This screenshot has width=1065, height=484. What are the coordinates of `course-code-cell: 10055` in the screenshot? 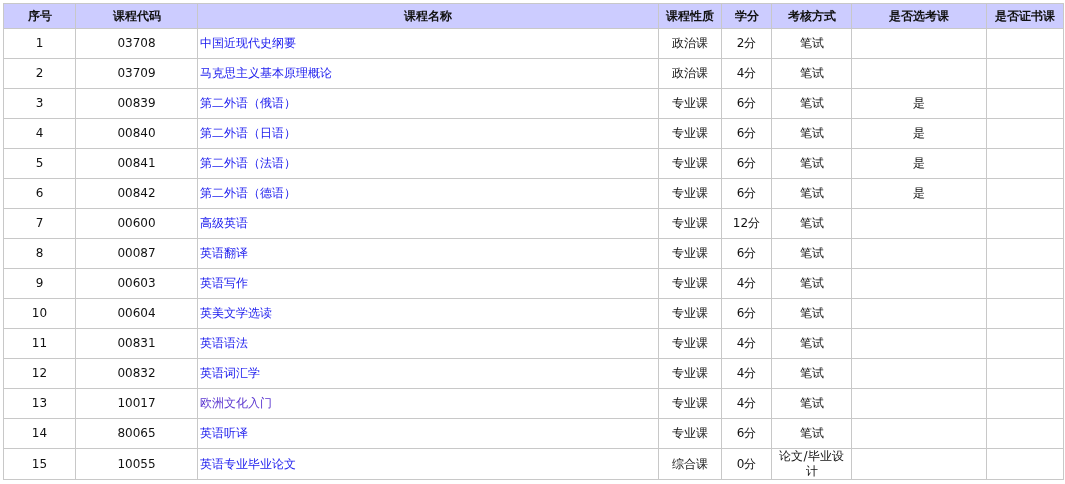 It's located at (136, 464).